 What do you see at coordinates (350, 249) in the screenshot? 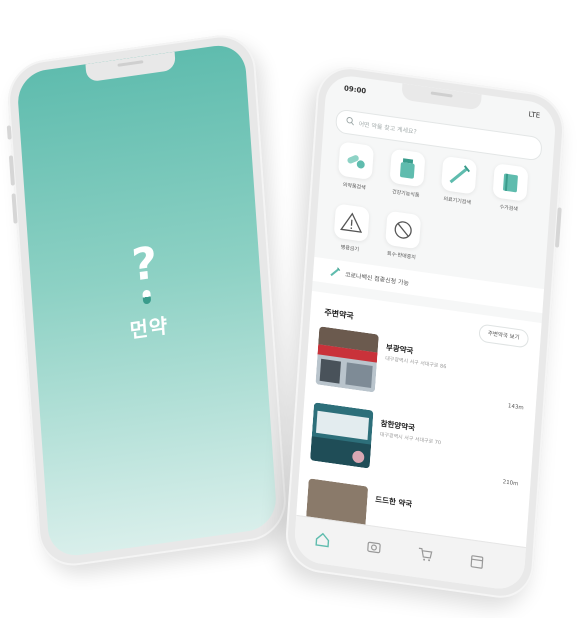
I see `category-label: 병용금기` at bounding box center [350, 249].